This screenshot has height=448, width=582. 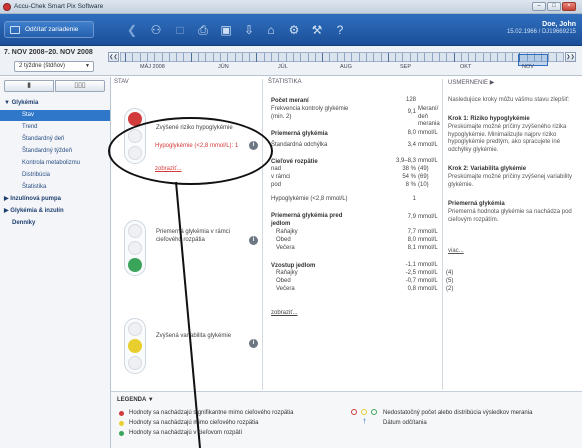 What do you see at coordinates (487, 169) in the screenshot?
I see `step2-title: Krok 2: Variabilita glykémie` at bounding box center [487, 169].